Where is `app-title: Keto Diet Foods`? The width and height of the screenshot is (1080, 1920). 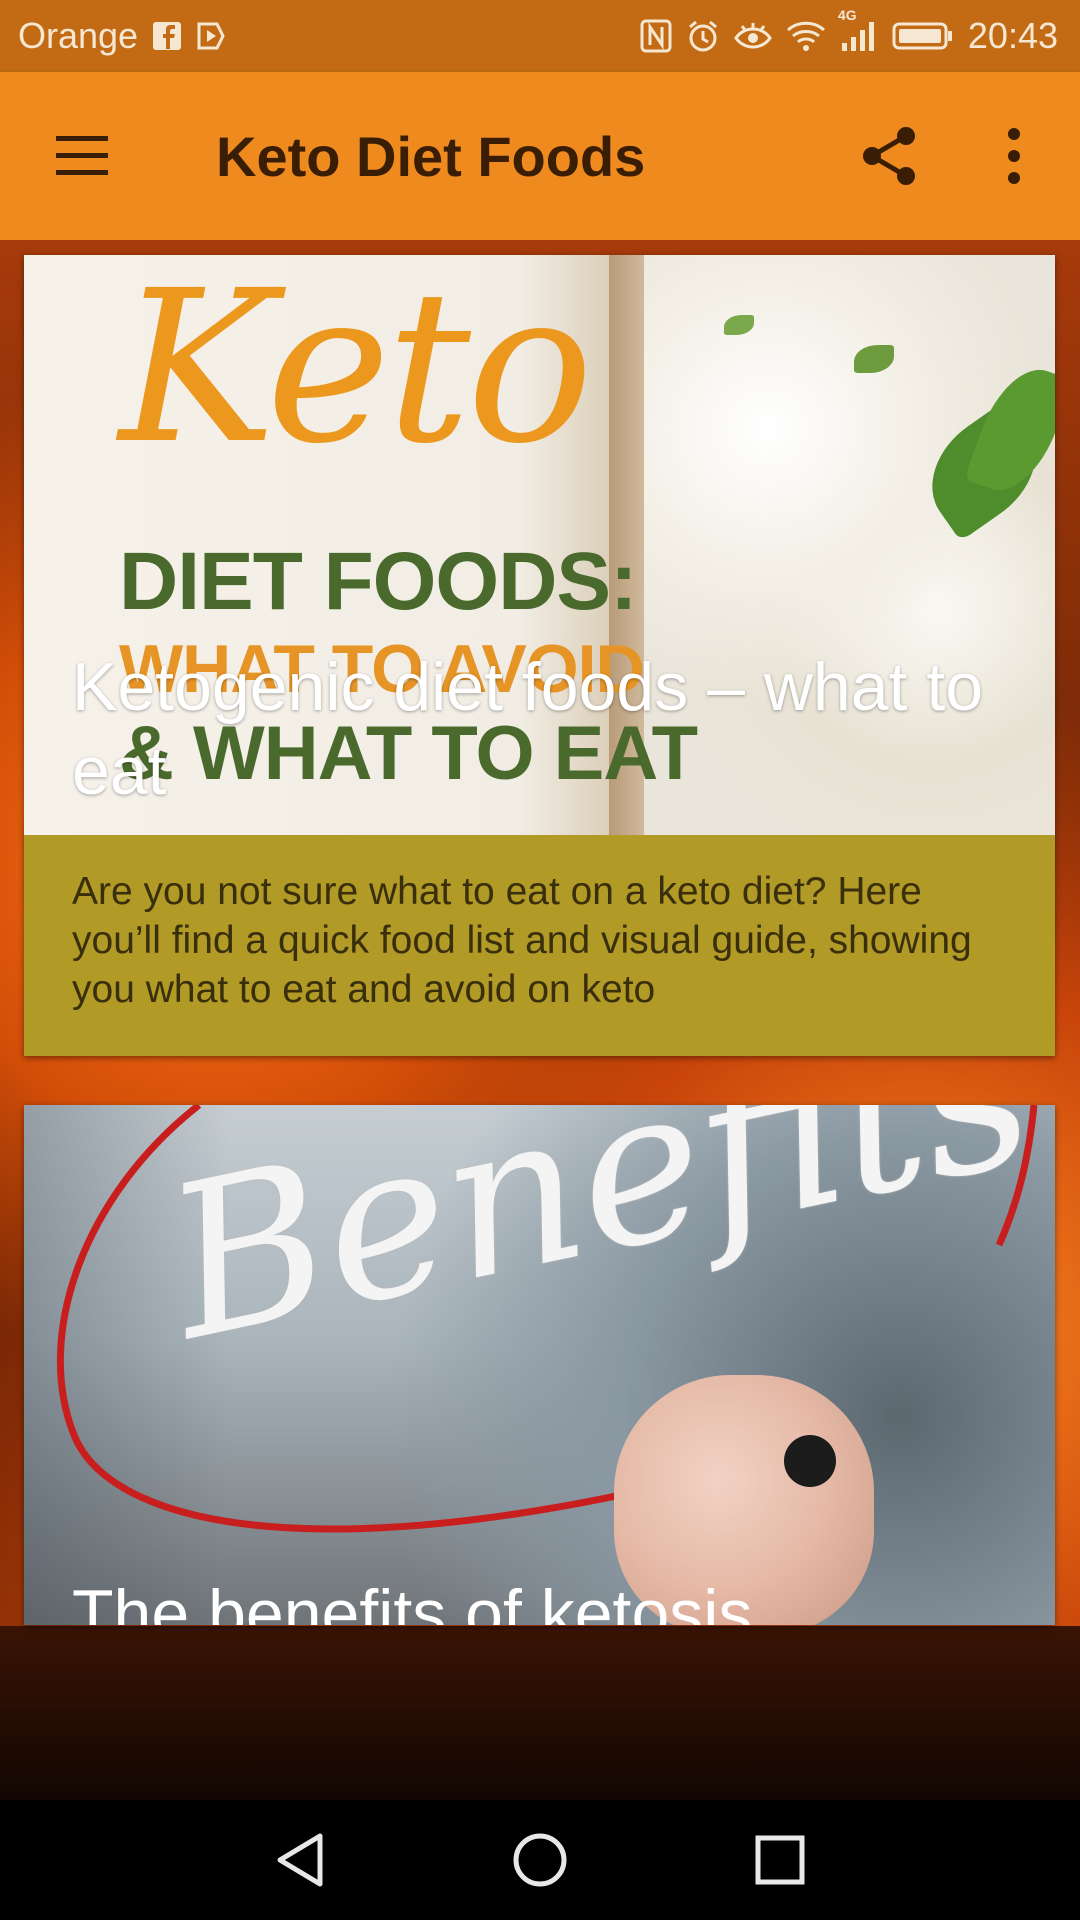 app-title: Keto Diet Foods is located at coordinates (431, 156).